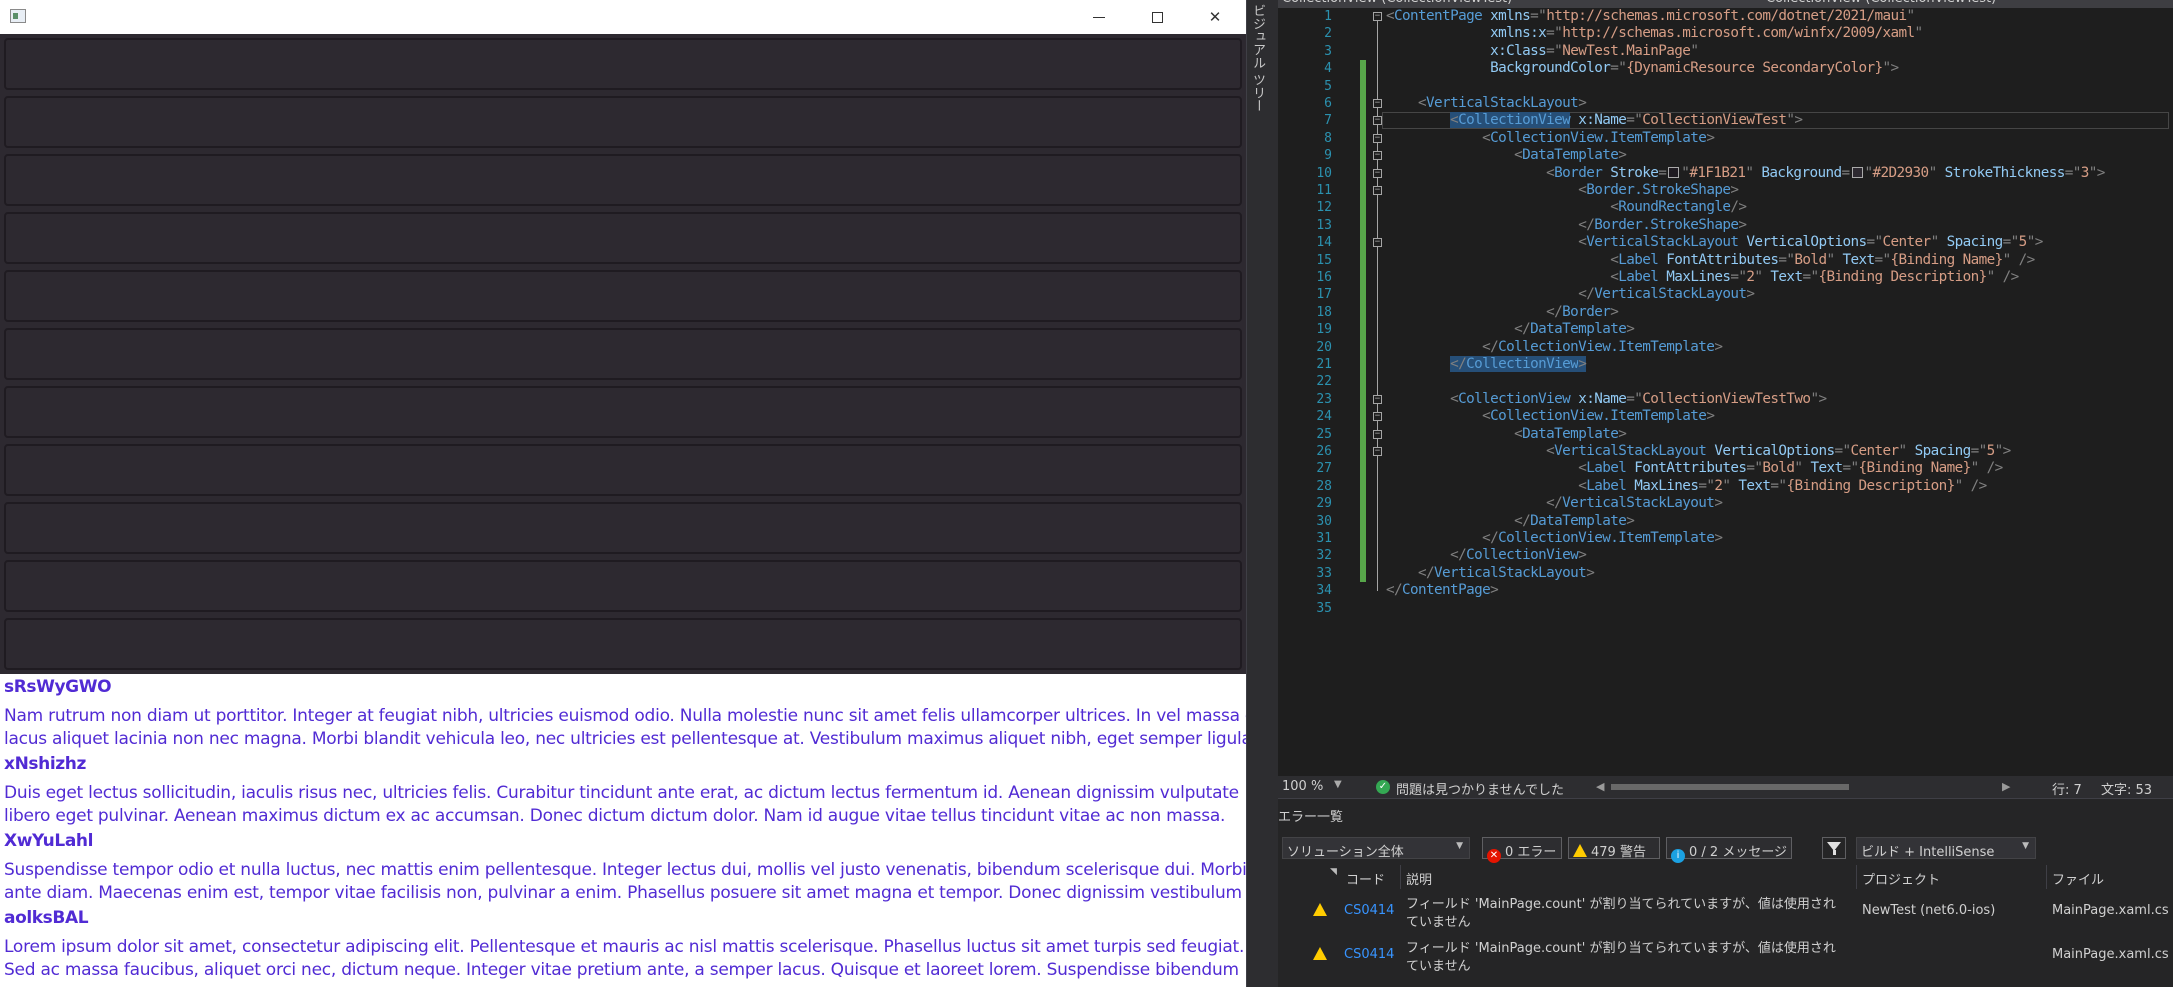 This screenshot has width=2173, height=987. What do you see at coordinates (1099, 17) in the screenshot?
I see `minimize-button` at bounding box center [1099, 17].